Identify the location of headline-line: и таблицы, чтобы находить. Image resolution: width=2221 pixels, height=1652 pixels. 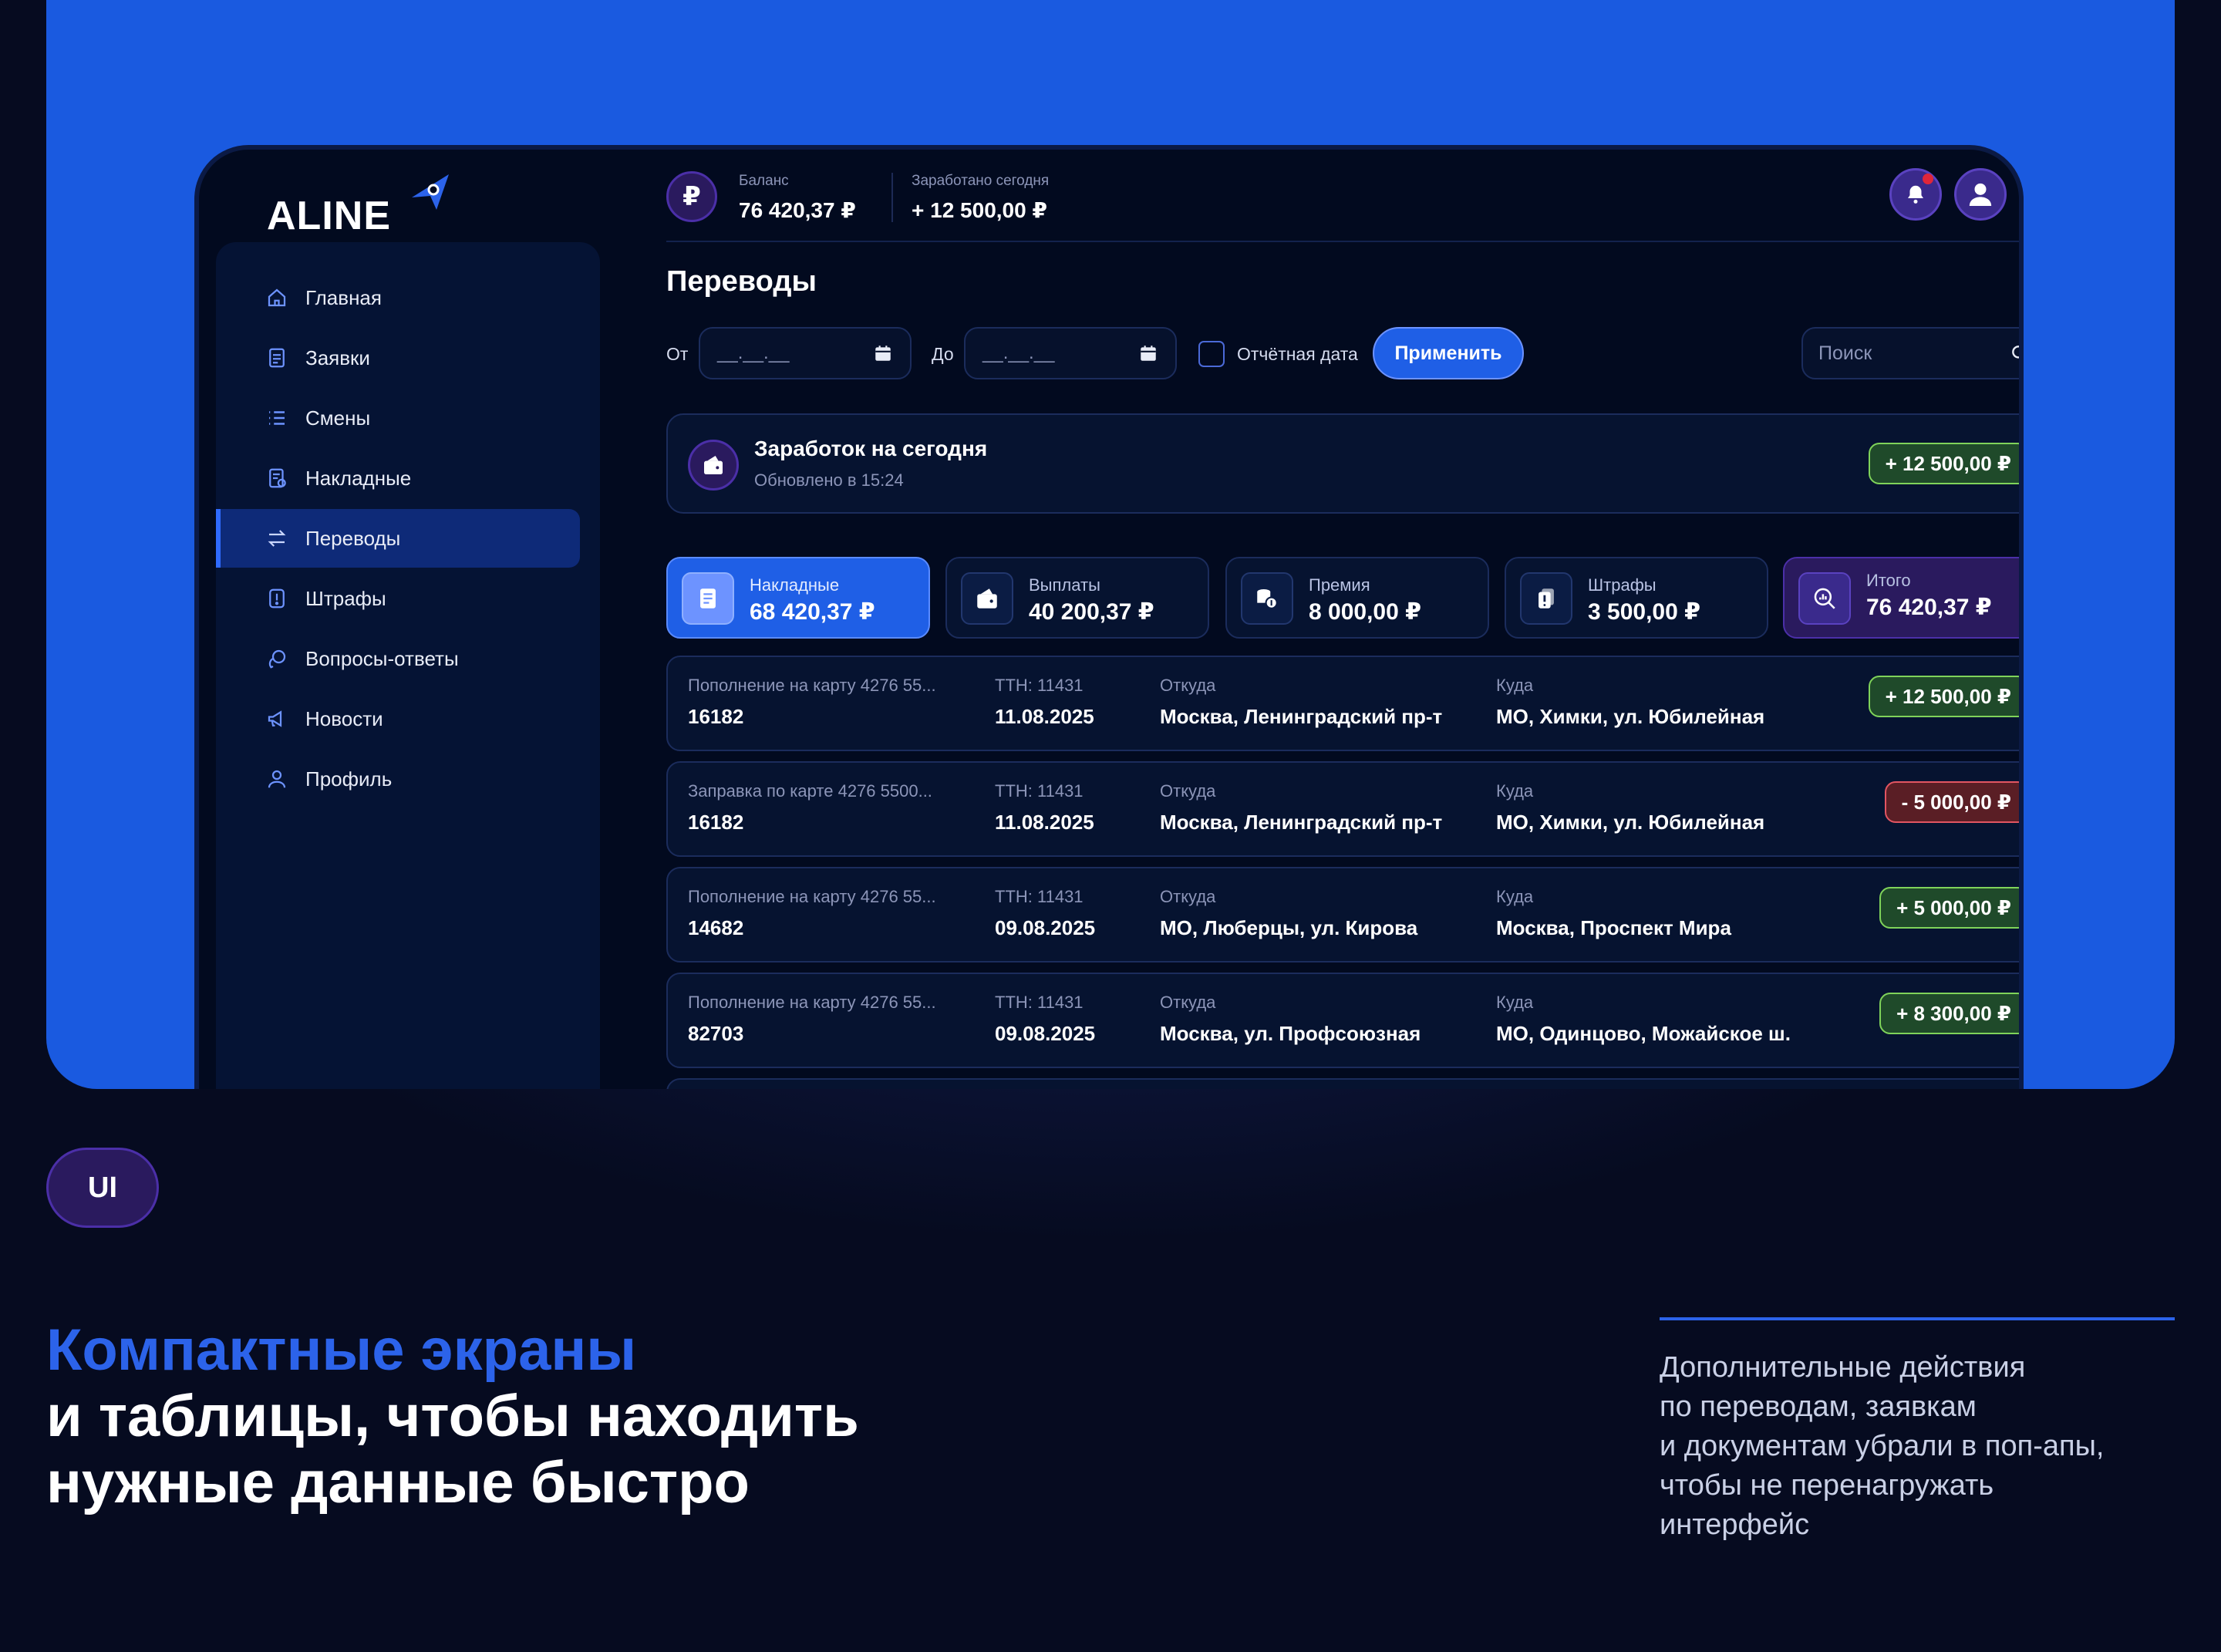
(452, 1417).